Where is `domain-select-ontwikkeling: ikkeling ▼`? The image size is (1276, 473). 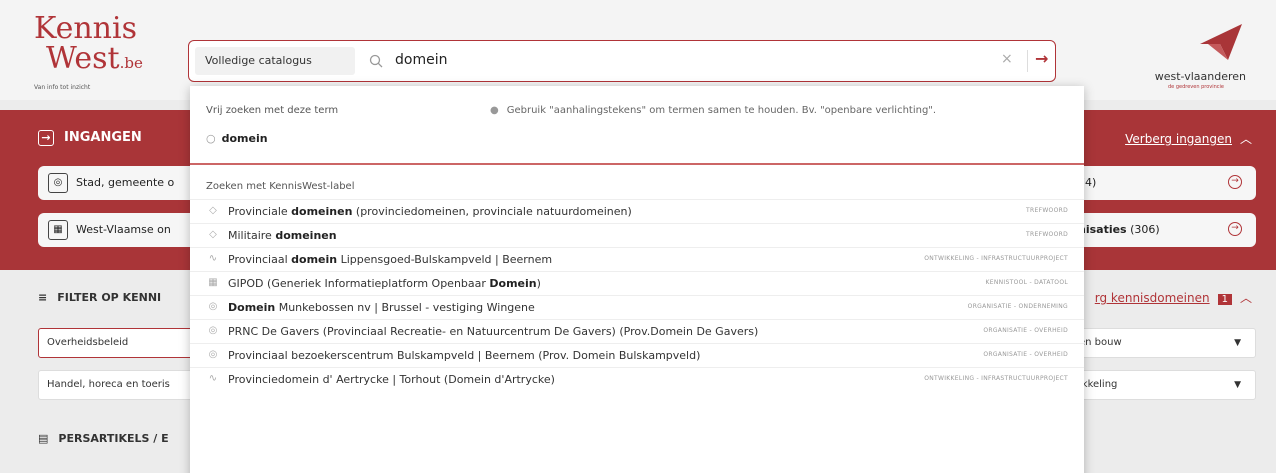
domain-select-ontwikkeling: ikkeling ▼ is located at coordinates (1163, 385).